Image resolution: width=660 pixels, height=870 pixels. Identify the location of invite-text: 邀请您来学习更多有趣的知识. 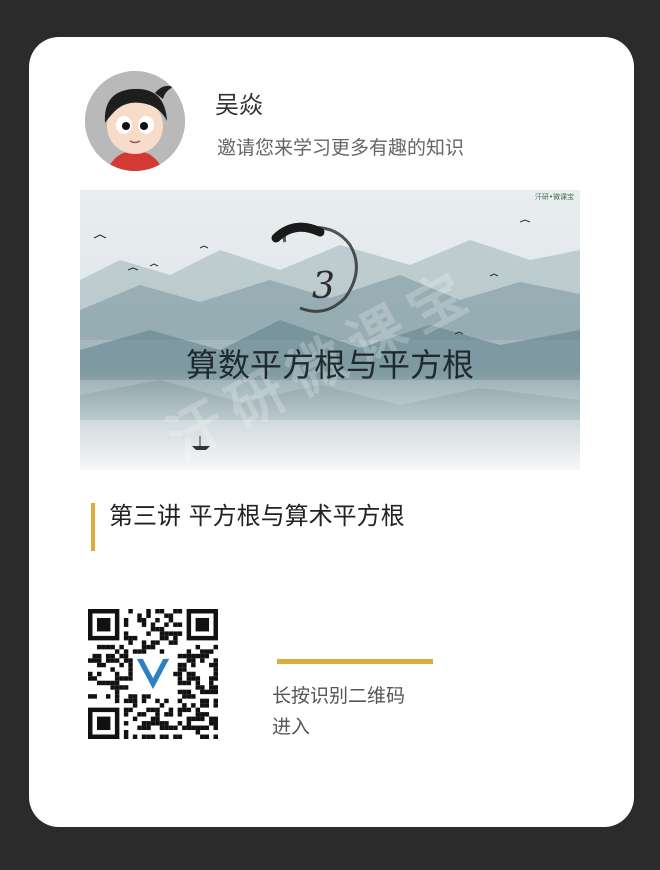
(341, 148).